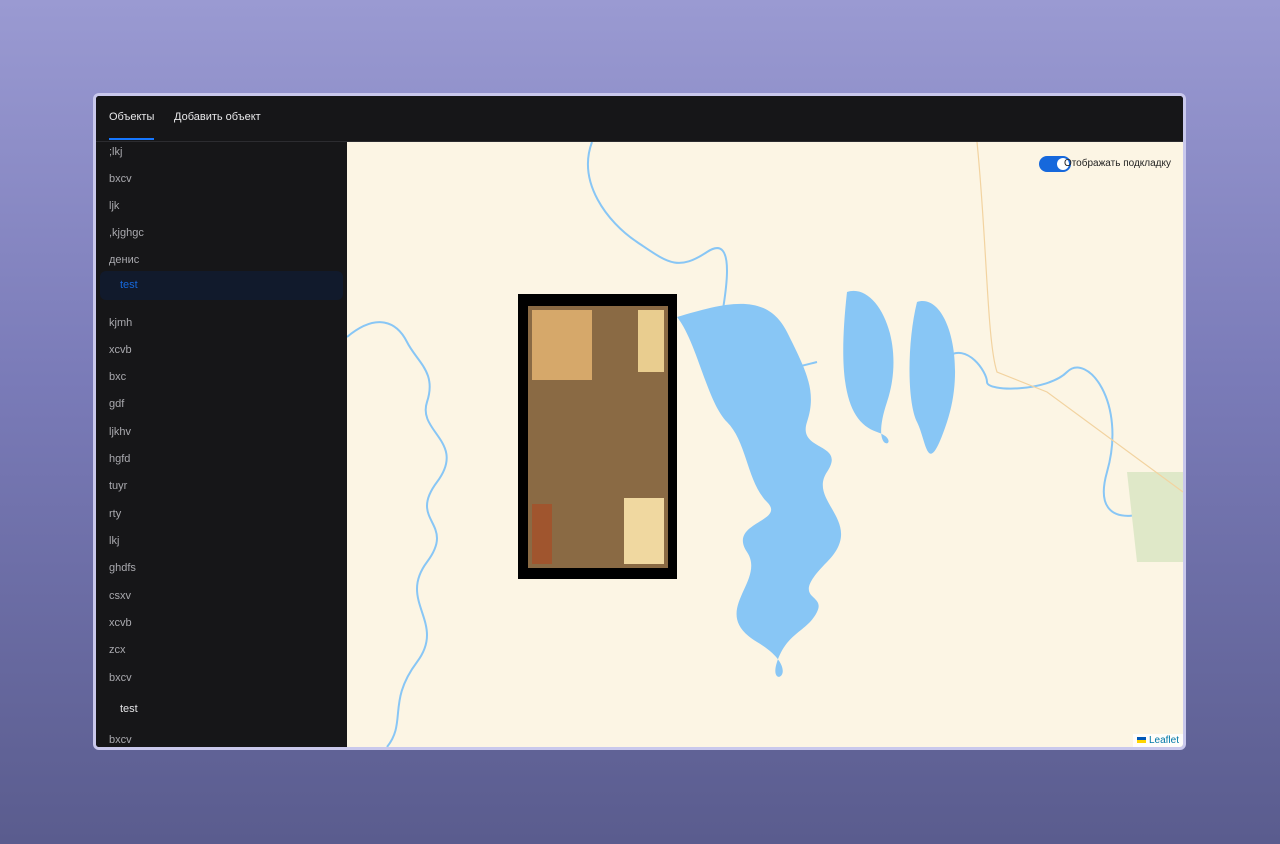 The height and width of the screenshot is (844, 1280). I want to click on sidebar-item: kjmh, so click(120, 323).